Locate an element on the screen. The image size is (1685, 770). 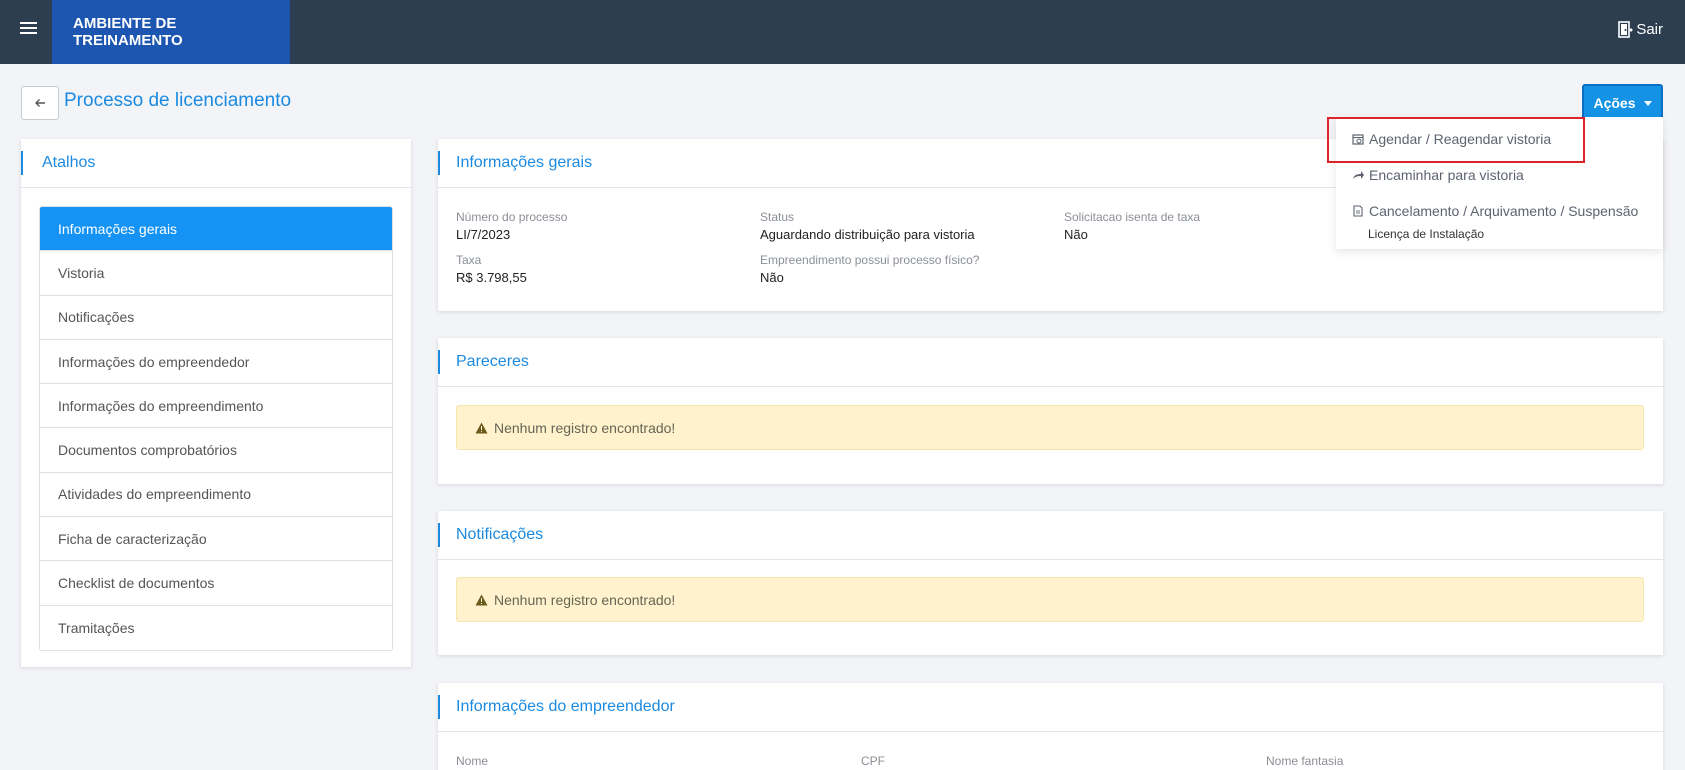
back-button is located at coordinates (40, 103).